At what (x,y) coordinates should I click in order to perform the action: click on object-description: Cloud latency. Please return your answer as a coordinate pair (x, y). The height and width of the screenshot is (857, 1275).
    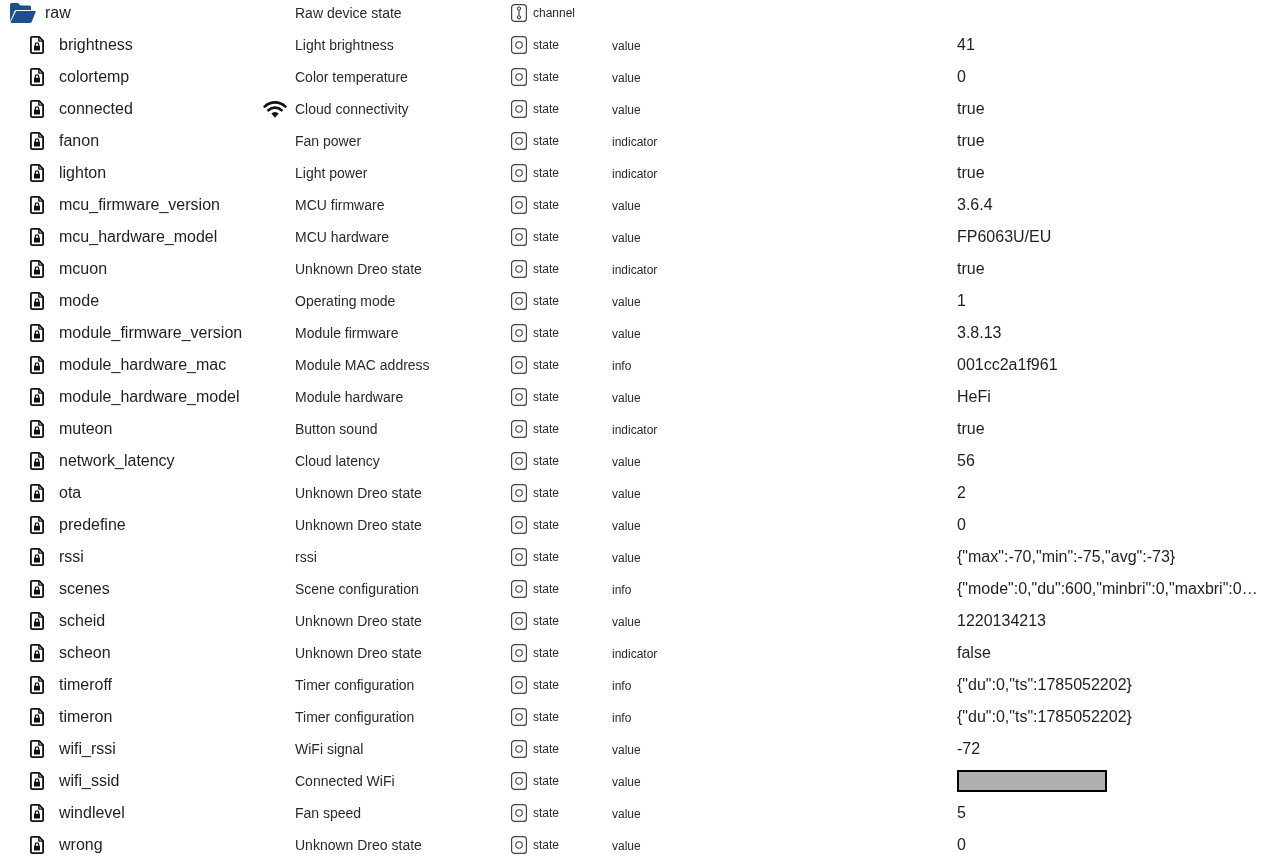
    Looking at the image, I should click on (338, 461).